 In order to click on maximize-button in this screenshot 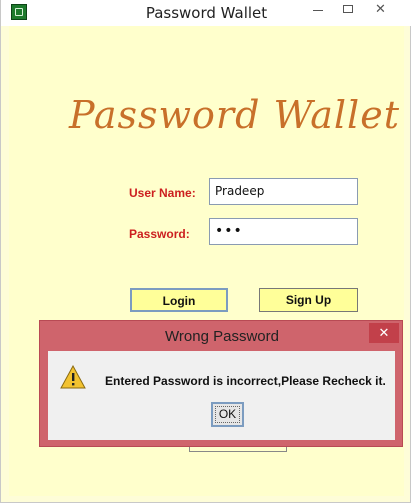, I will do `click(349, 10)`.